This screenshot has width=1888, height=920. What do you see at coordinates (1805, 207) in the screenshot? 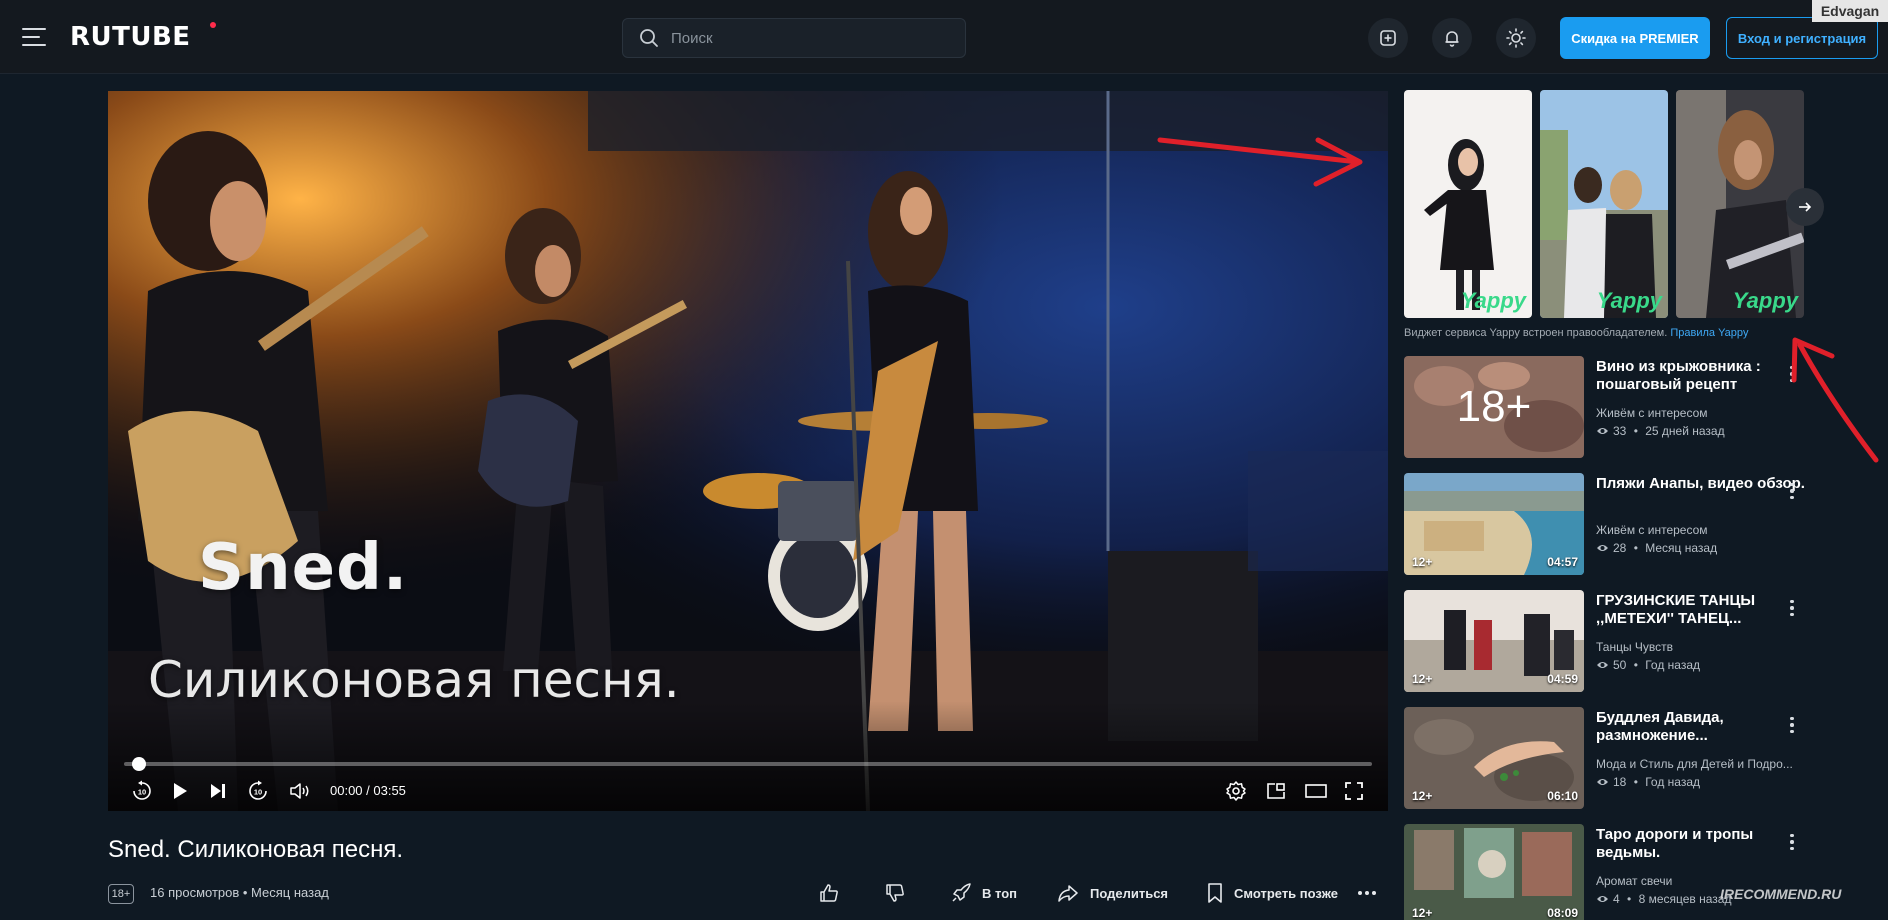
I see `yappy-next-button` at bounding box center [1805, 207].